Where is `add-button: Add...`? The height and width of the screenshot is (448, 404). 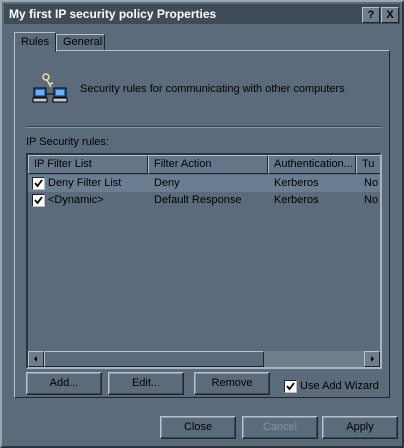 add-button: Add... is located at coordinates (64, 383).